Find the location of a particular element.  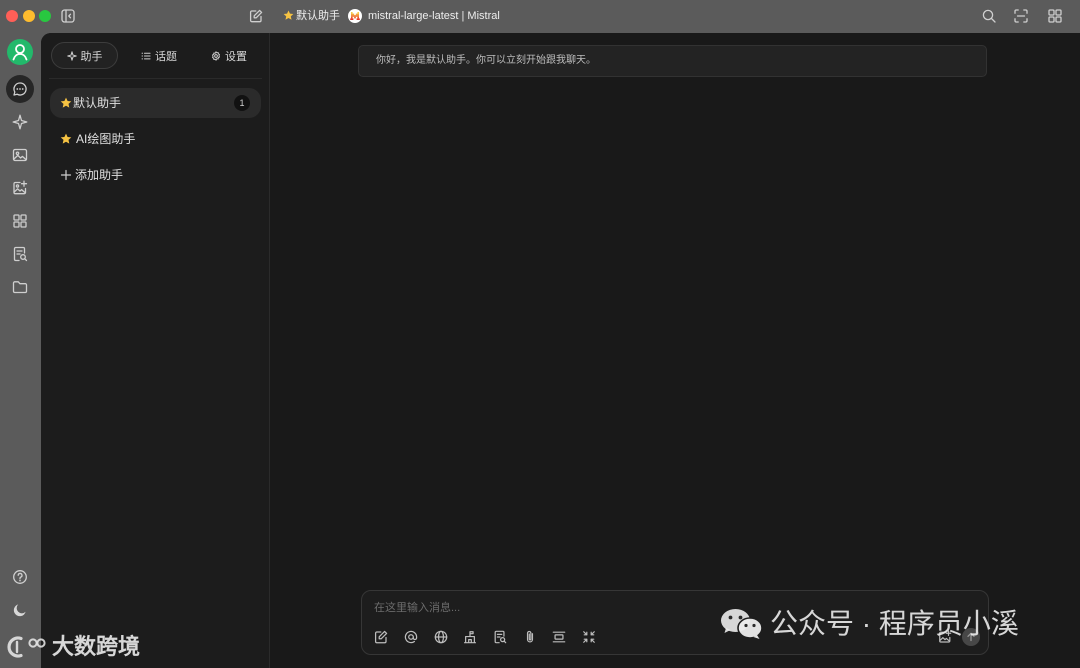

assistant-name: 默认助手 is located at coordinates (97, 103).